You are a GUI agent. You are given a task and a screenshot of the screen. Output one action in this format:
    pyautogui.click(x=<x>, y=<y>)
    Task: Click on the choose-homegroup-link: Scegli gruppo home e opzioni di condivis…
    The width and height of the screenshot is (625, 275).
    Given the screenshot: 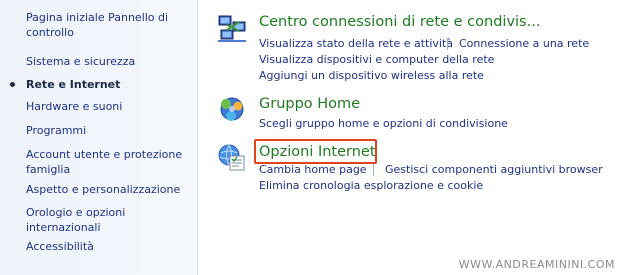 What is the action you would take?
    pyautogui.click(x=383, y=124)
    